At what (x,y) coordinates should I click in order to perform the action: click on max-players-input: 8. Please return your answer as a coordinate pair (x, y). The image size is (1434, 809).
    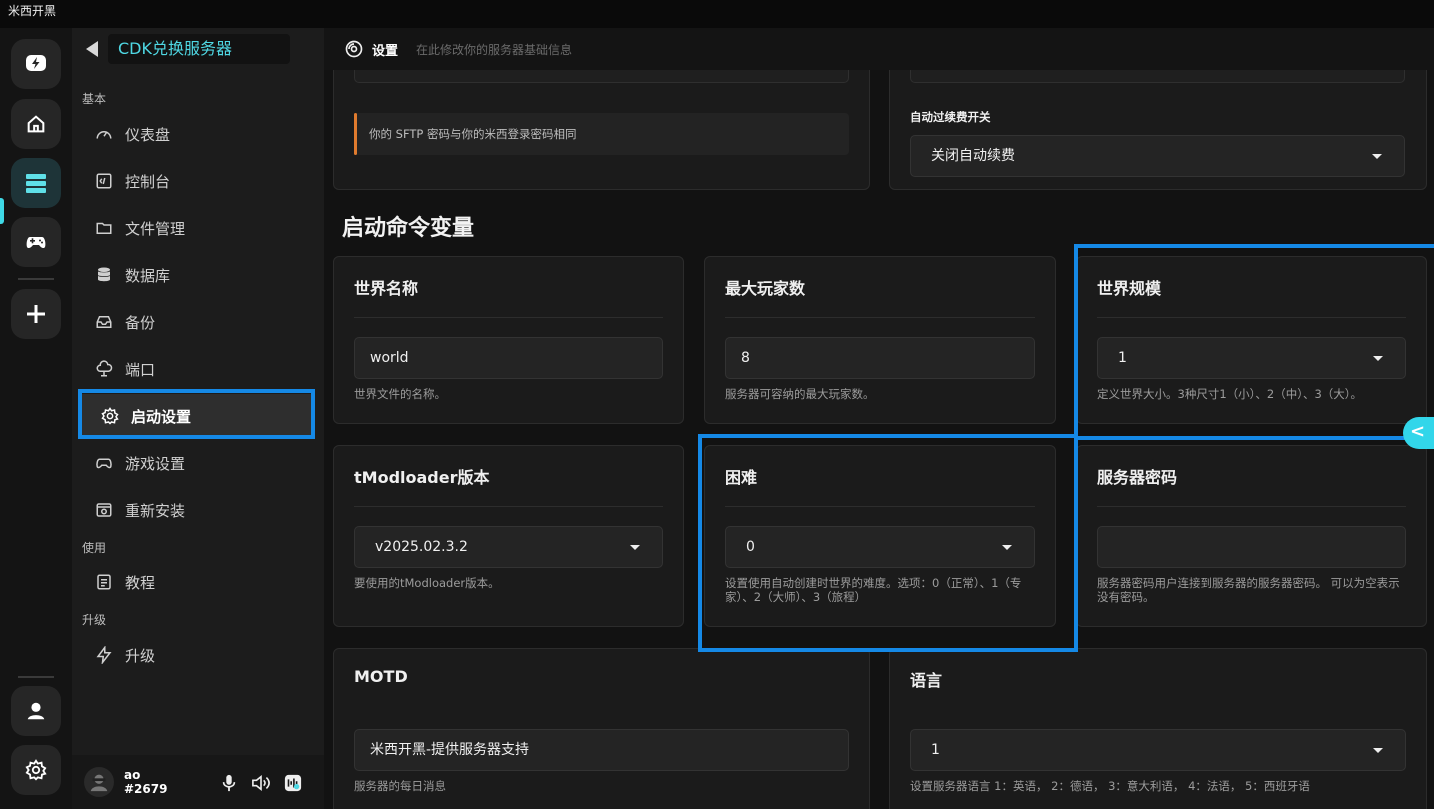
    Looking at the image, I should click on (880, 358).